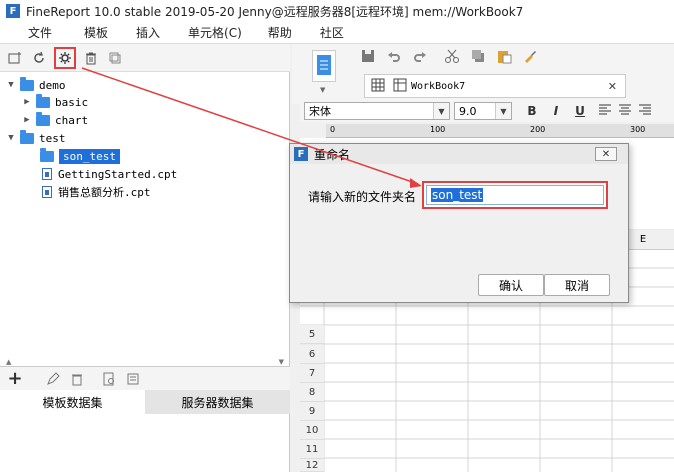  I want to click on tree-item-label: basic, so click(72, 102).